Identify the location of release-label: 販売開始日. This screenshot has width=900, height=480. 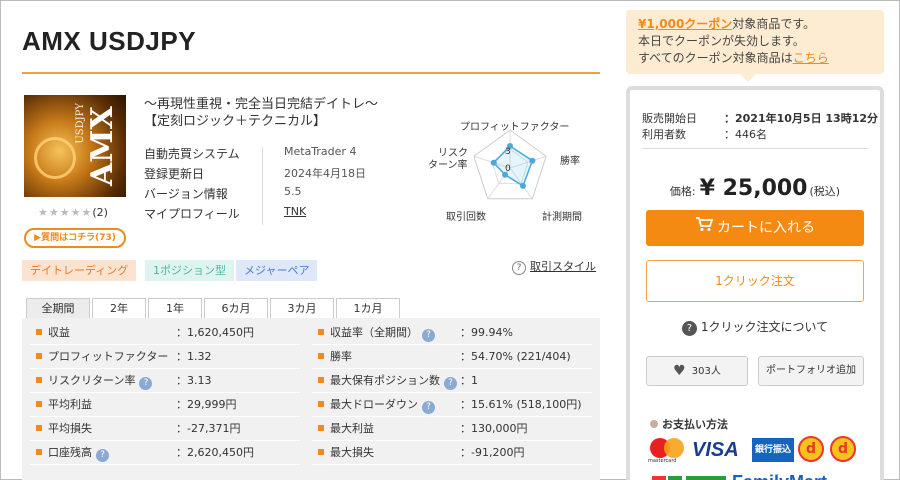
(669, 118).